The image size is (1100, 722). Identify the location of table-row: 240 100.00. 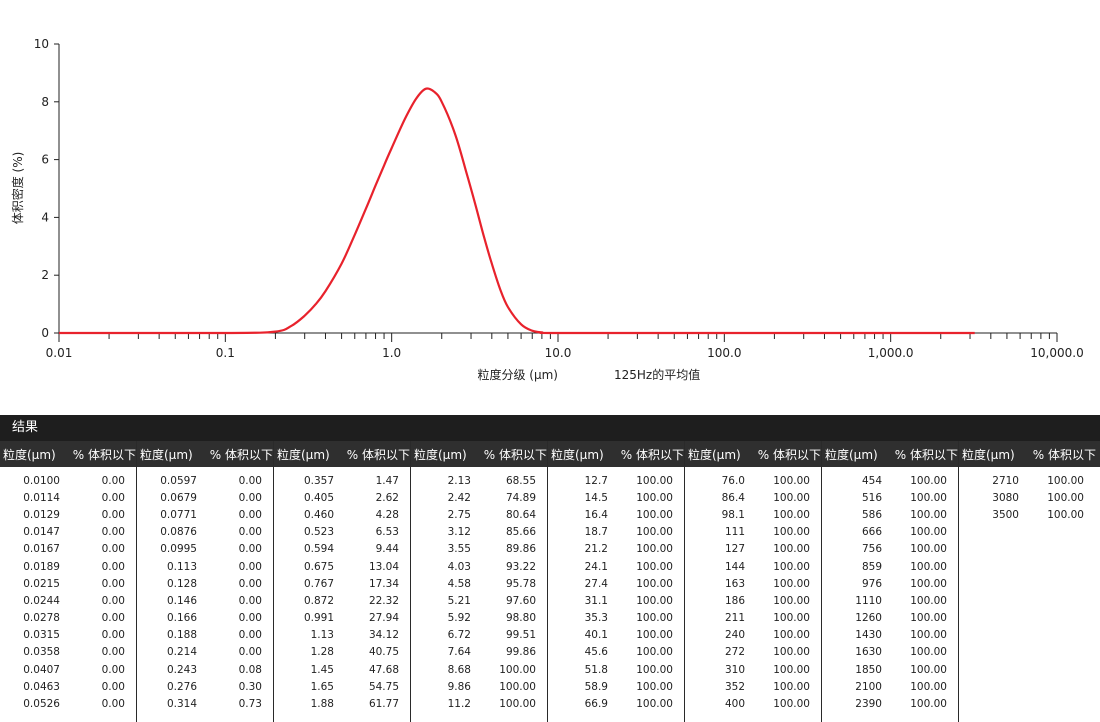
(753, 635).